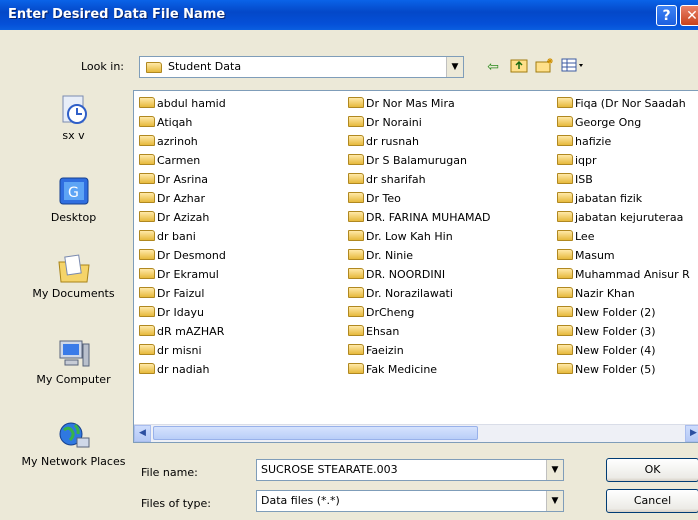  What do you see at coordinates (545, 67) in the screenshot?
I see `new-folder-icon` at bounding box center [545, 67].